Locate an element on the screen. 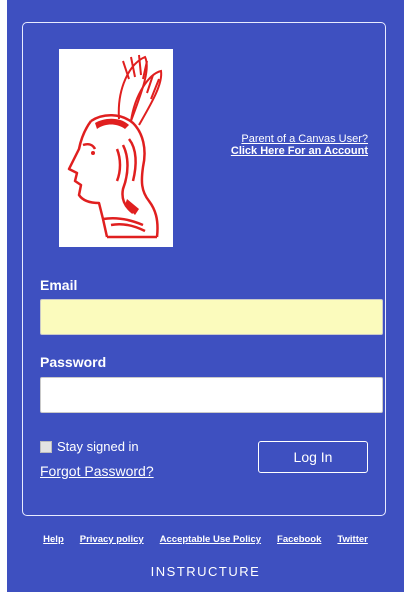 This screenshot has width=412, height=592. stay-signed-in-row: Stay signed in is located at coordinates (89, 446).